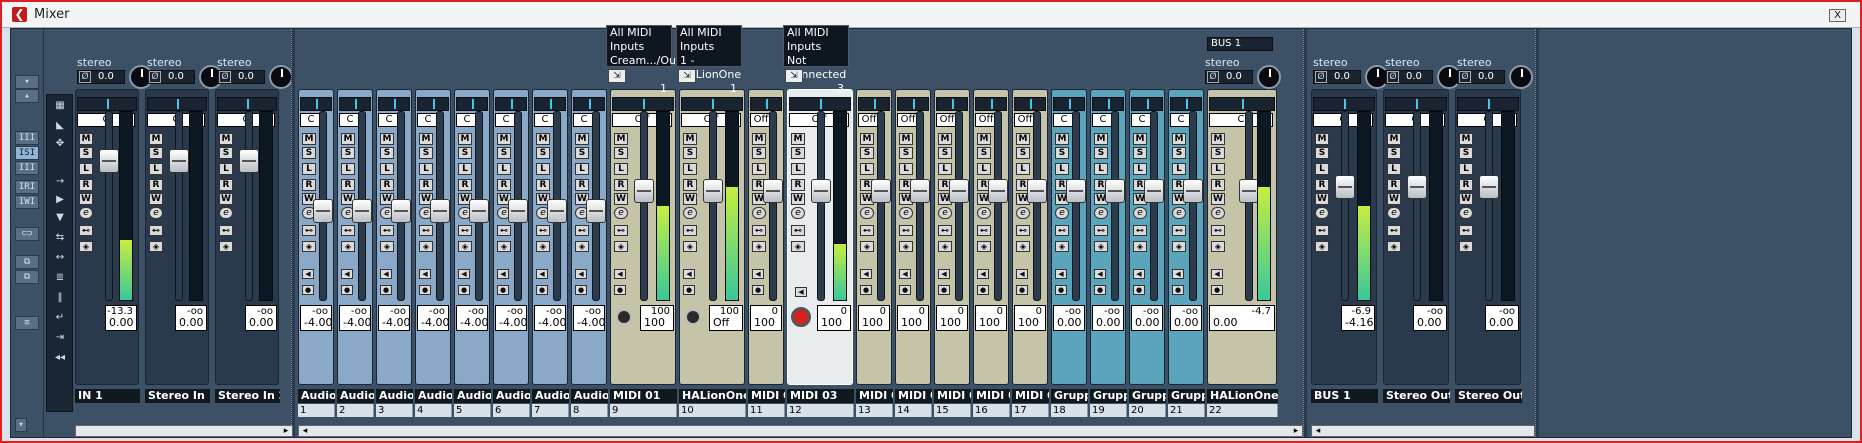 The height and width of the screenshot is (443, 1862). Describe the element at coordinates (27, 82) in the screenshot. I see `expand-icon: ▾` at that location.